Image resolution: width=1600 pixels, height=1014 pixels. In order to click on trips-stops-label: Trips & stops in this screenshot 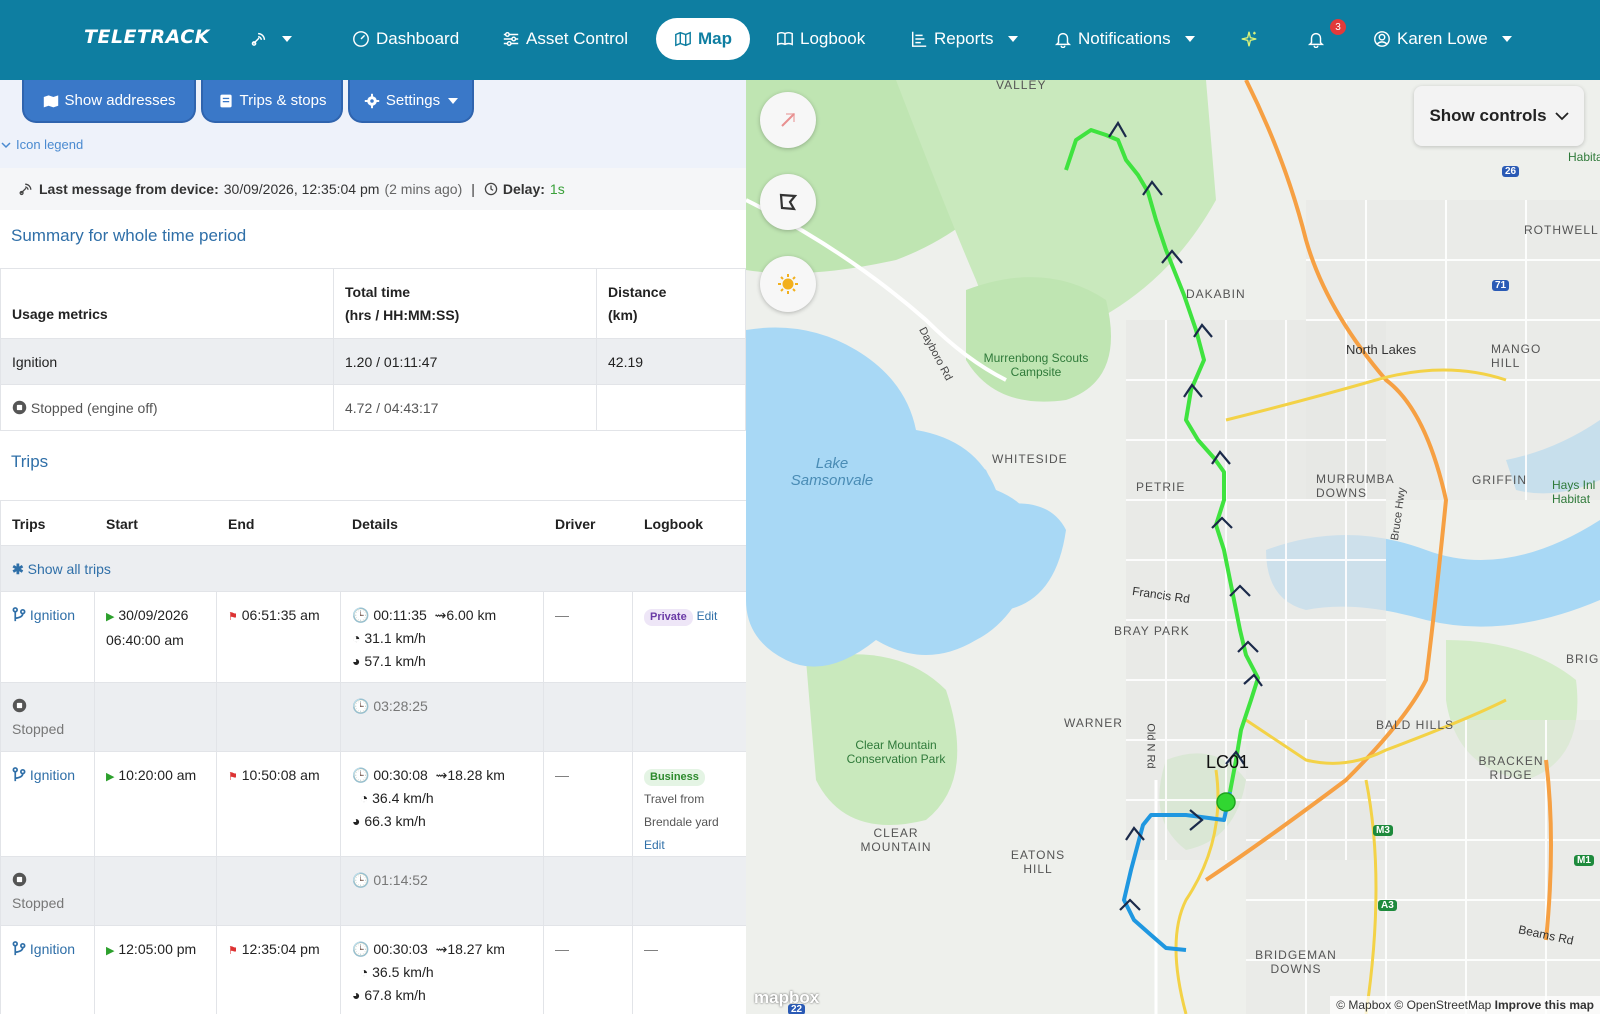, I will do `click(283, 100)`.